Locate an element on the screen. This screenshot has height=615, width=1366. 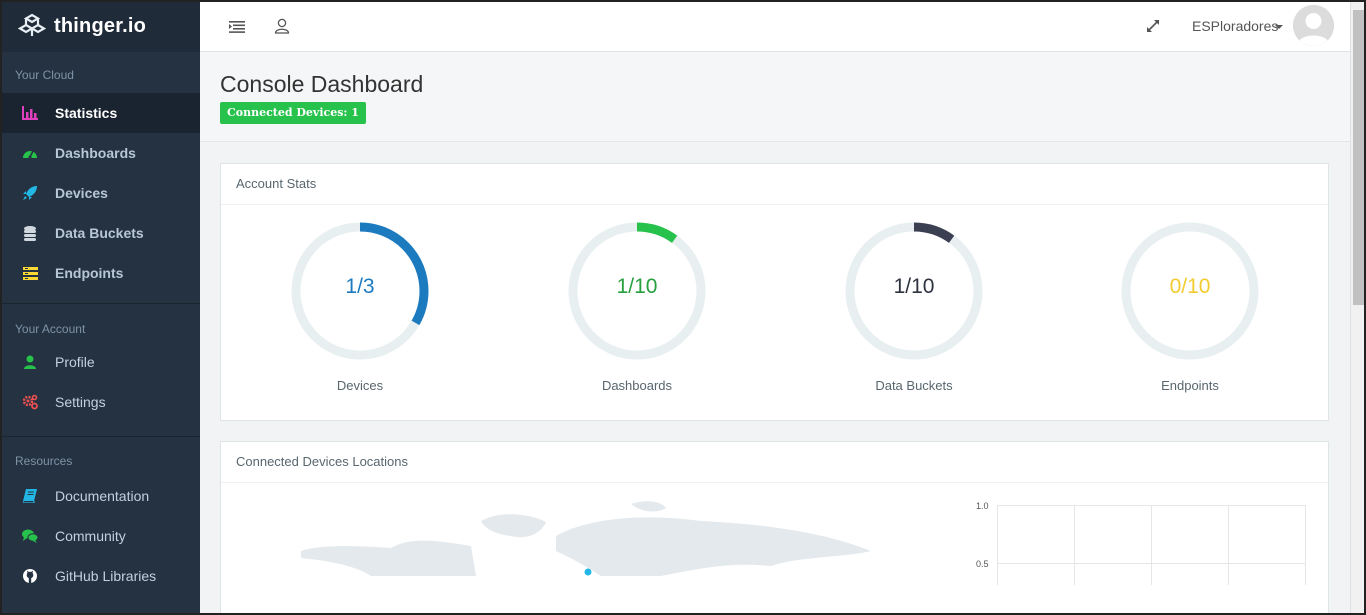
chart-grid is located at coordinates (1151, 545).